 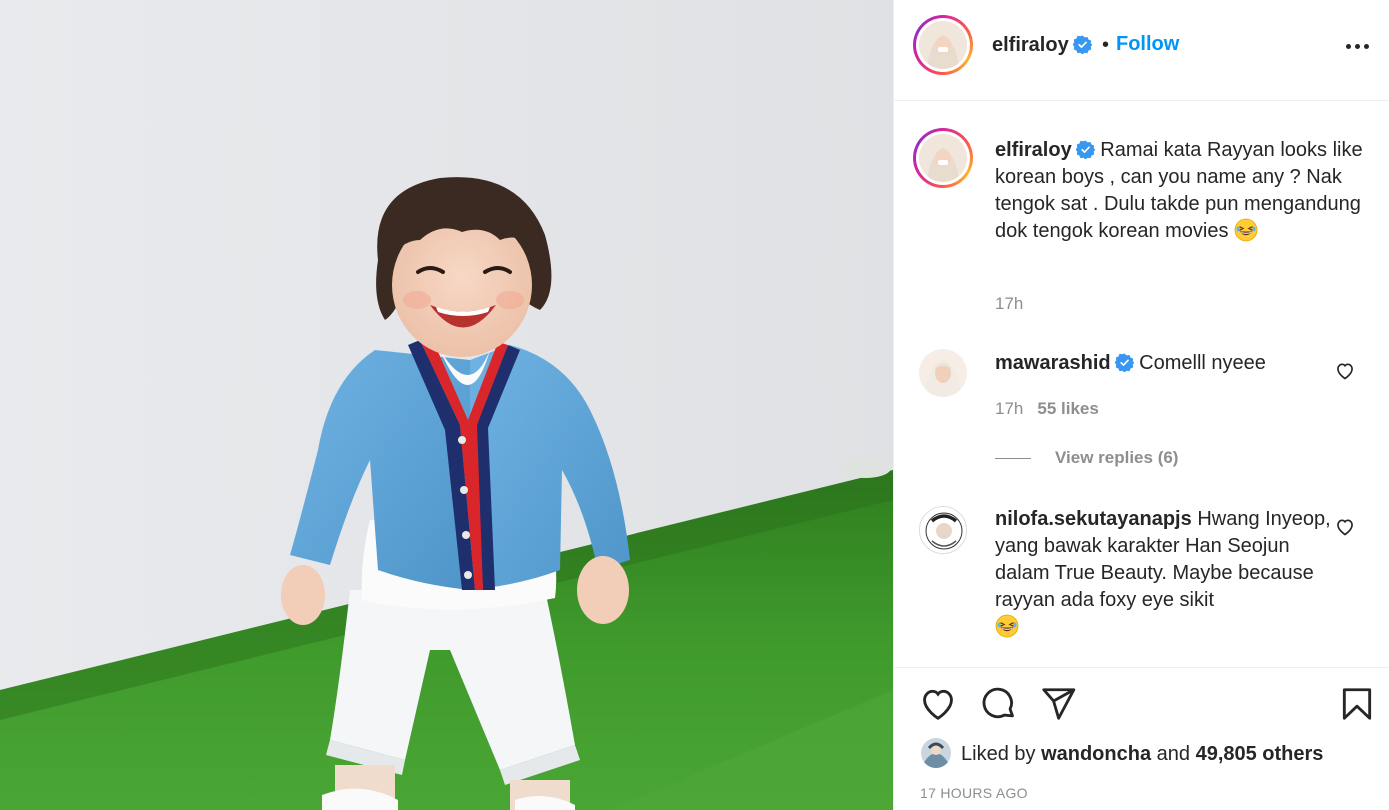 What do you see at coordinates (1093, 519) in the screenshot?
I see `comment-2-username: nilofa.sekutayanapjs` at bounding box center [1093, 519].